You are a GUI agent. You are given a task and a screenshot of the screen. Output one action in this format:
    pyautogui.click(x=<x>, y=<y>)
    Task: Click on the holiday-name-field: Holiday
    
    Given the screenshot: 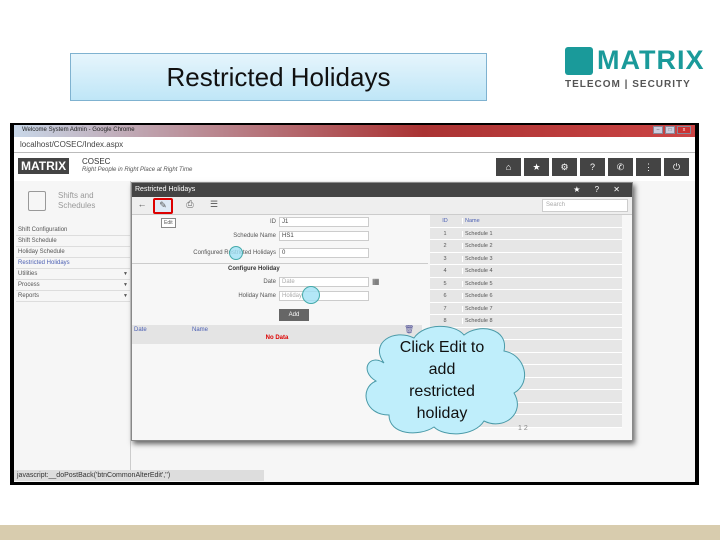 What is the action you would take?
    pyautogui.click(x=324, y=296)
    